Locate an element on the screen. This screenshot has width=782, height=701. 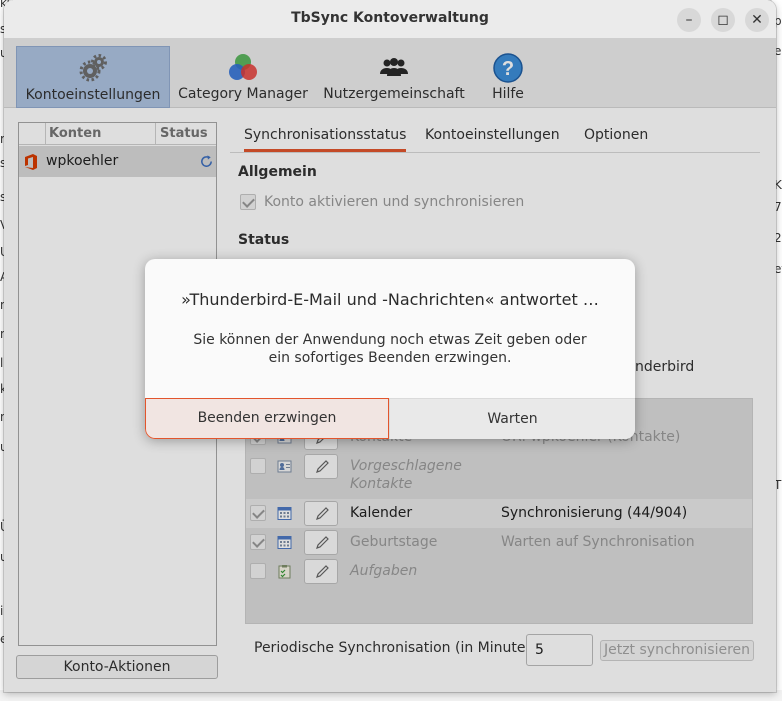
title-bar: TbSync Kontoverwaltung – ◻ ✕ is located at coordinates (390, 19).